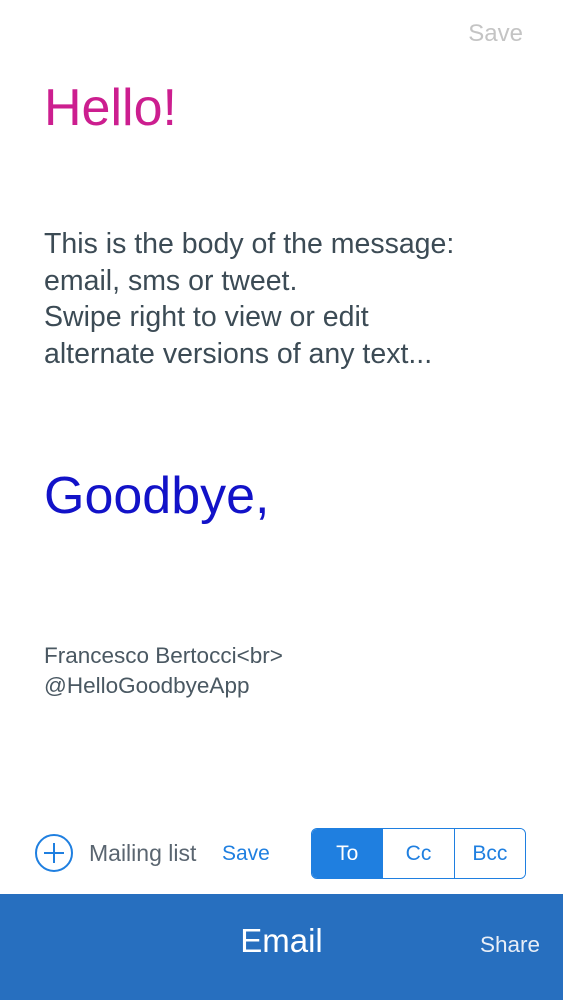 This screenshot has width=563, height=1000. What do you see at coordinates (206, 317) in the screenshot?
I see `body-line: Swipe right to view or edit` at bounding box center [206, 317].